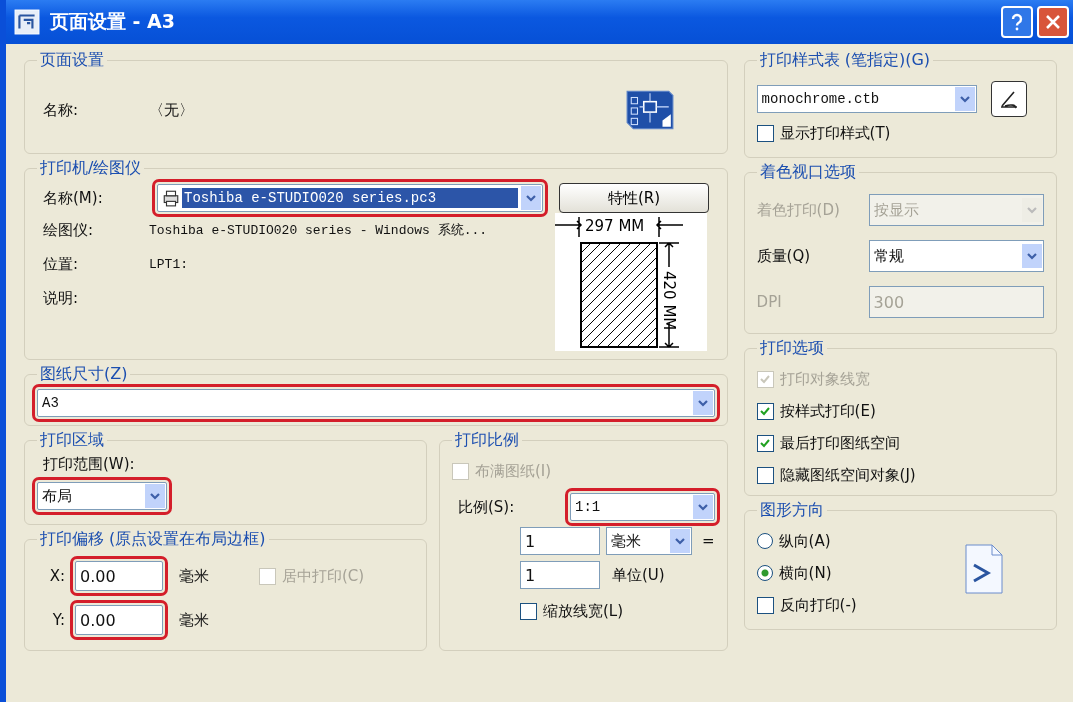 The height and width of the screenshot is (702, 1073). What do you see at coordinates (668, 301) in the screenshot?
I see `dimension-label: 420 MM` at bounding box center [668, 301].